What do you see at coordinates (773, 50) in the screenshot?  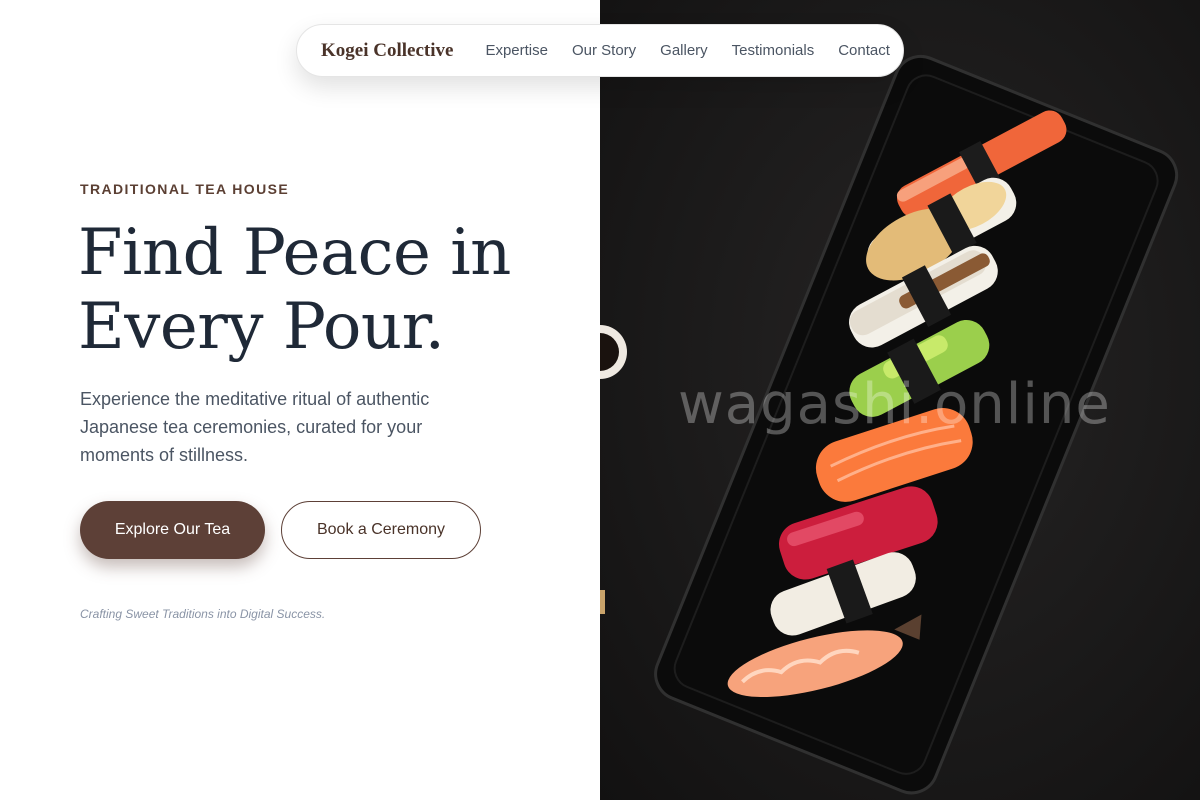 I see `nav-link-testimonials: Testimonials` at bounding box center [773, 50].